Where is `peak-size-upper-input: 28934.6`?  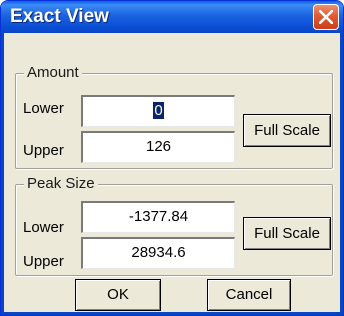 peak-size-upper-input: 28934.6 is located at coordinates (158, 253).